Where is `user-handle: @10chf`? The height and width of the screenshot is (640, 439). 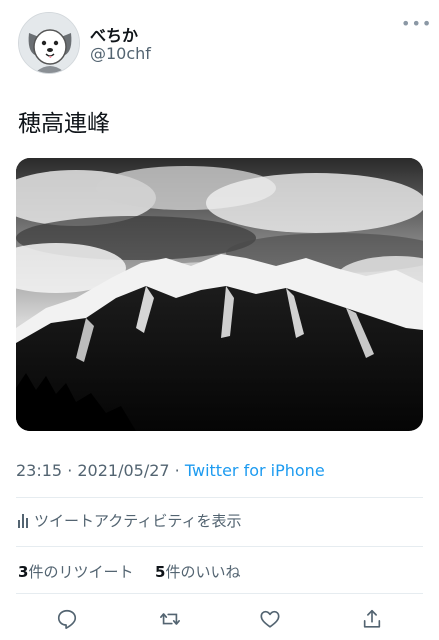 user-handle: @10chf is located at coordinates (120, 53).